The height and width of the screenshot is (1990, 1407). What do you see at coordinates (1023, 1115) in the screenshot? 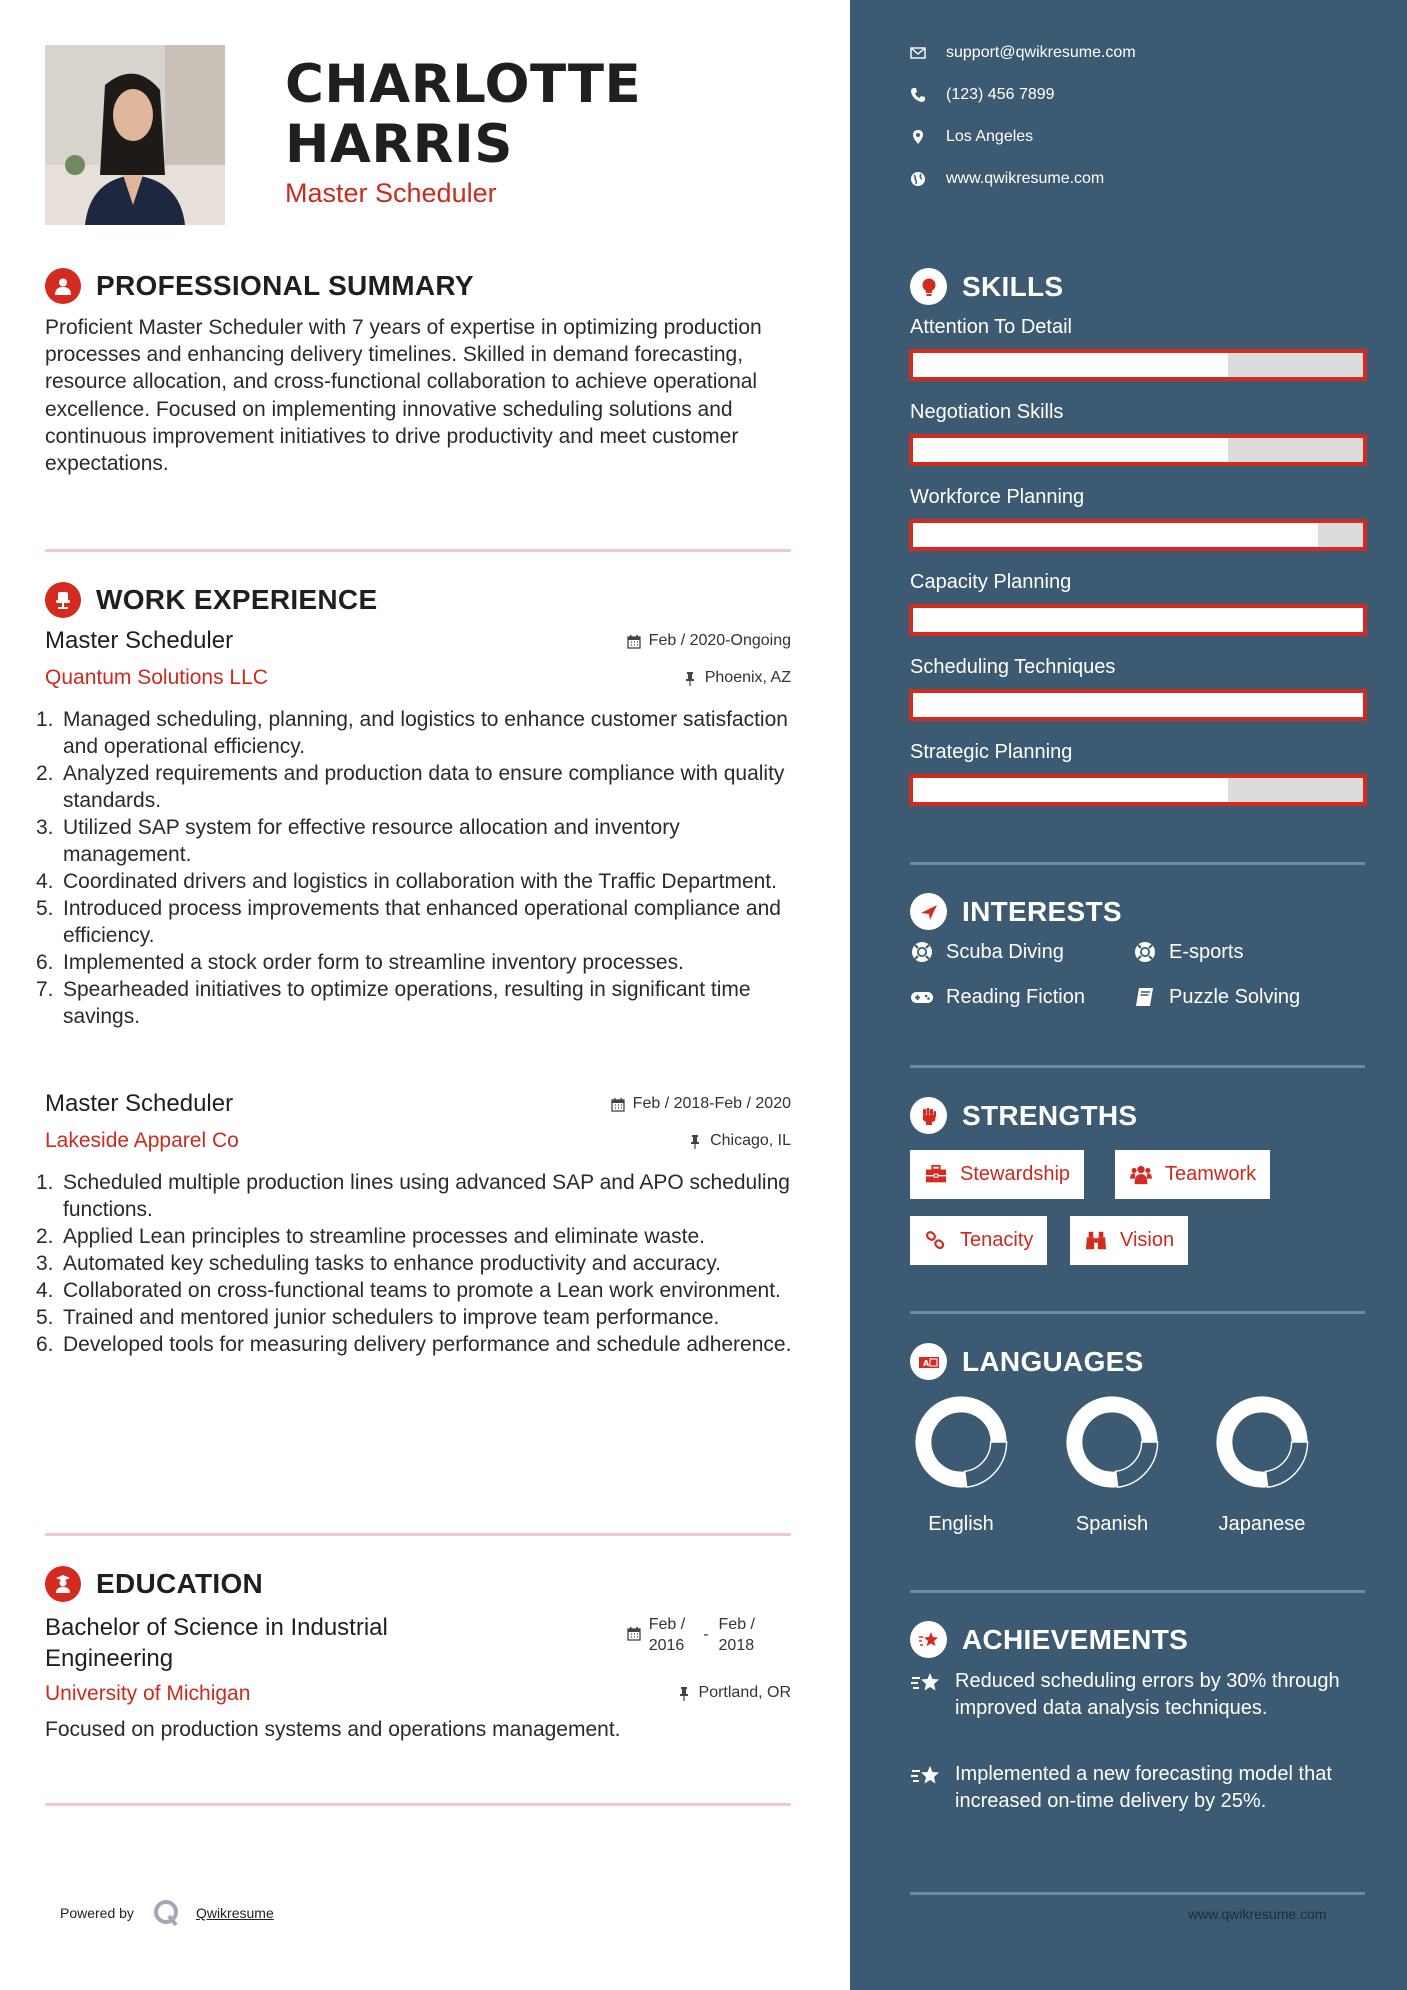
I see `strengths-heading: STRENGTHS` at bounding box center [1023, 1115].